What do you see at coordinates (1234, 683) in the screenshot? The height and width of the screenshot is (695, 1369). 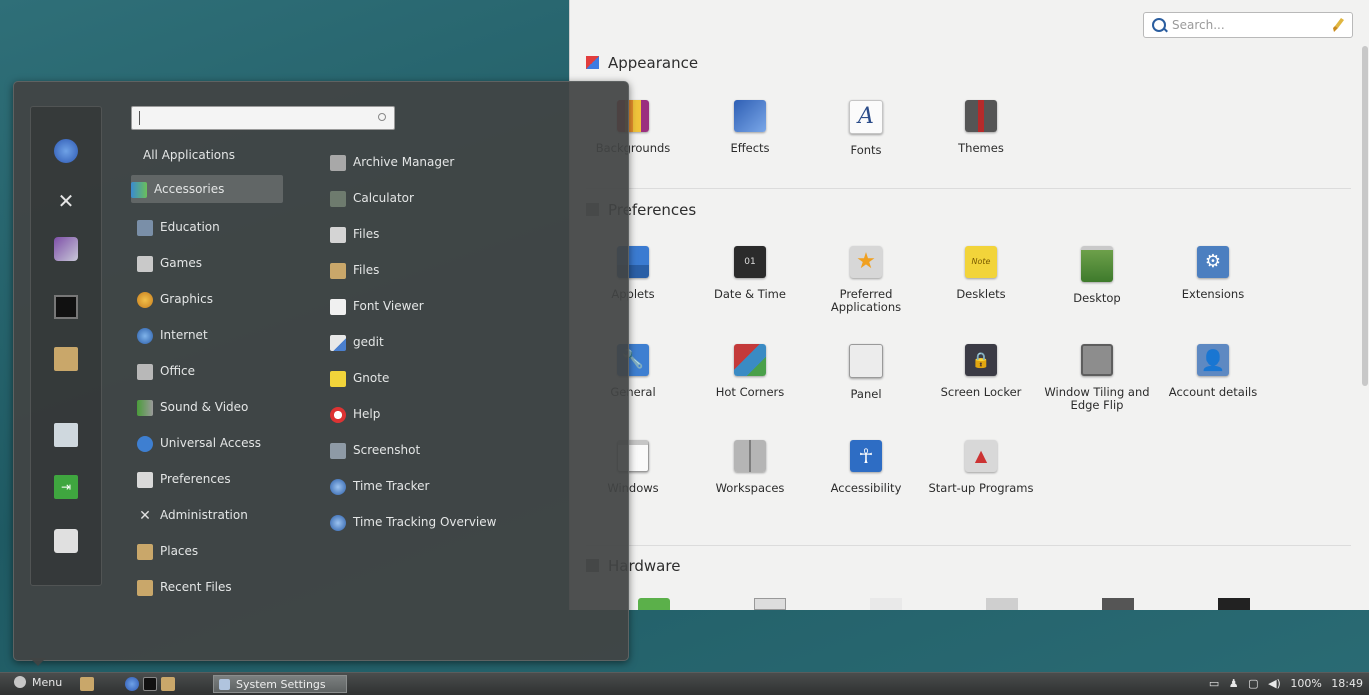 I see `user-icon: ♟` at bounding box center [1234, 683].